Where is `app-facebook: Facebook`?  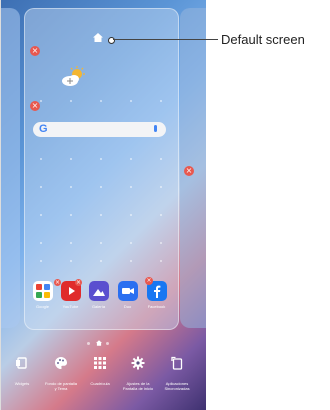
app-facebook: Facebook is located at coordinates (156, 295).